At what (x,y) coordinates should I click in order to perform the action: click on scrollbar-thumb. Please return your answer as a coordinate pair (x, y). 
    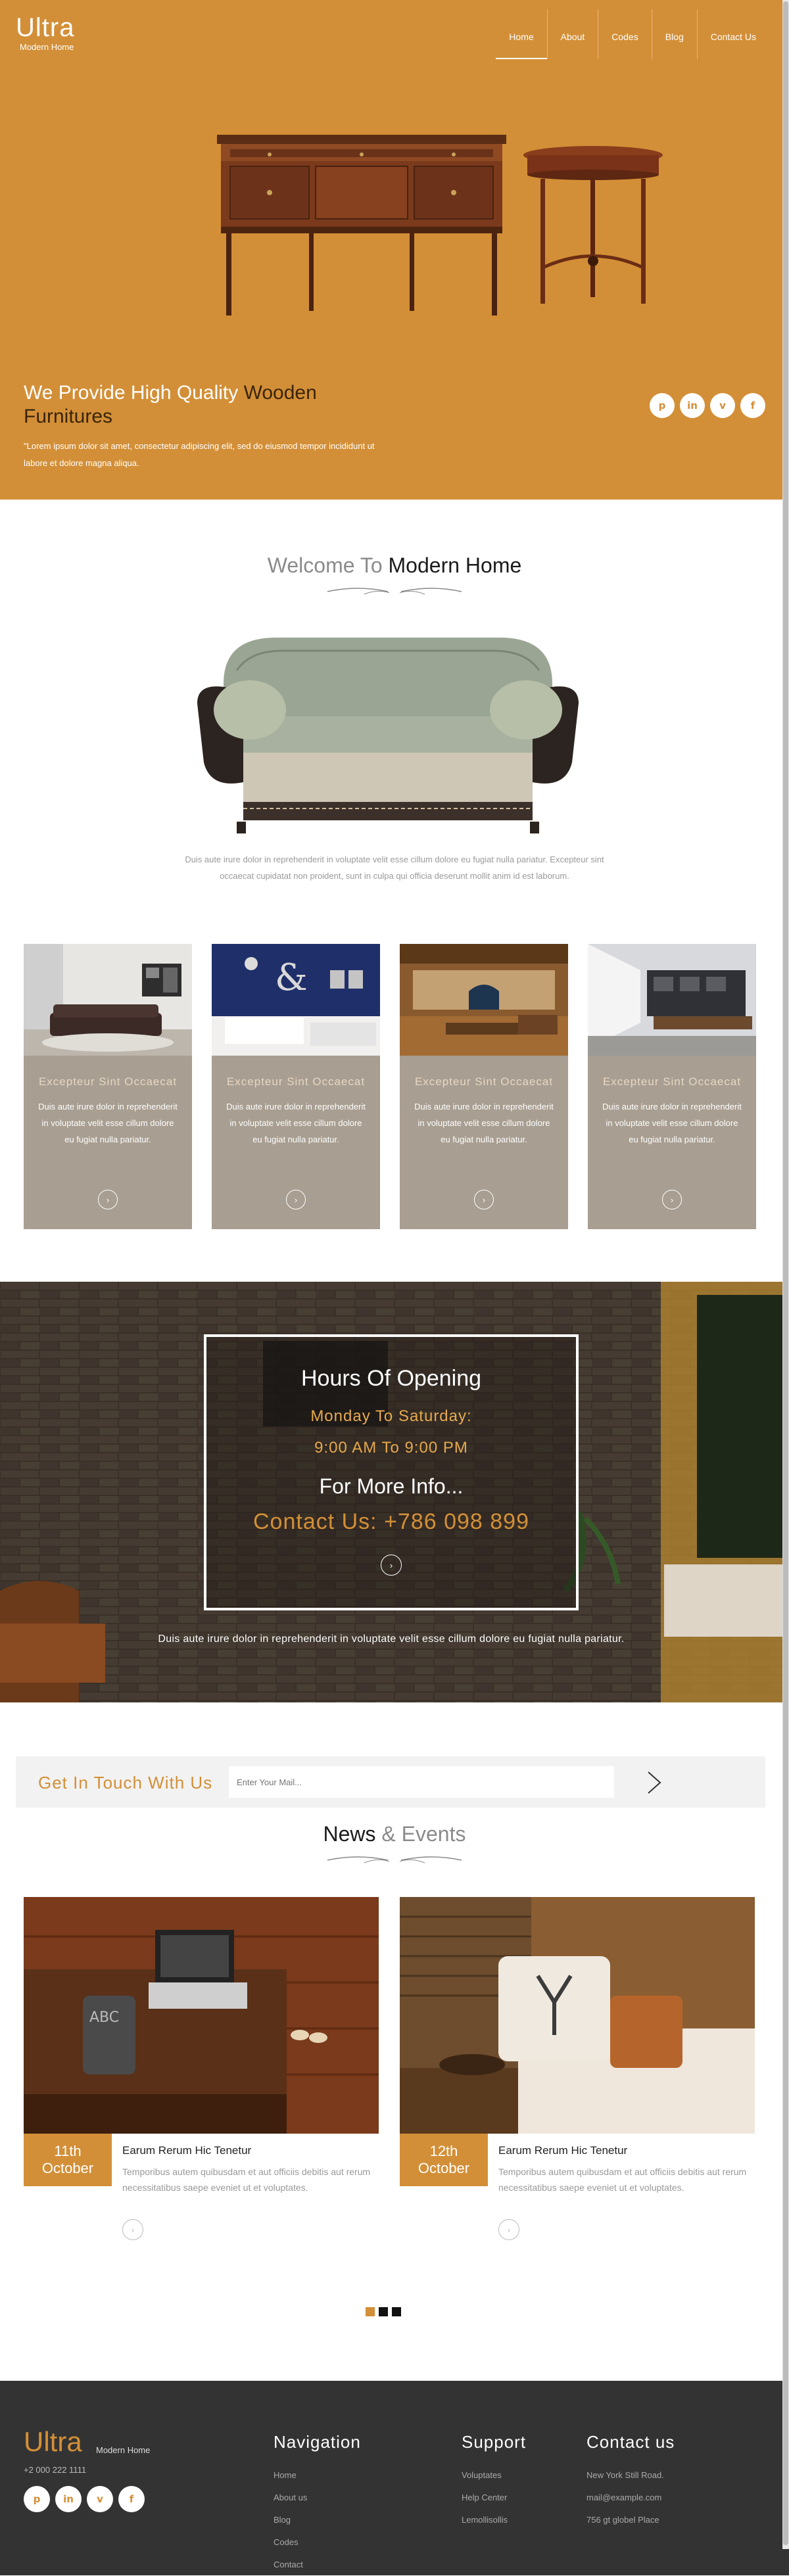
    Looking at the image, I should click on (785, 1273).